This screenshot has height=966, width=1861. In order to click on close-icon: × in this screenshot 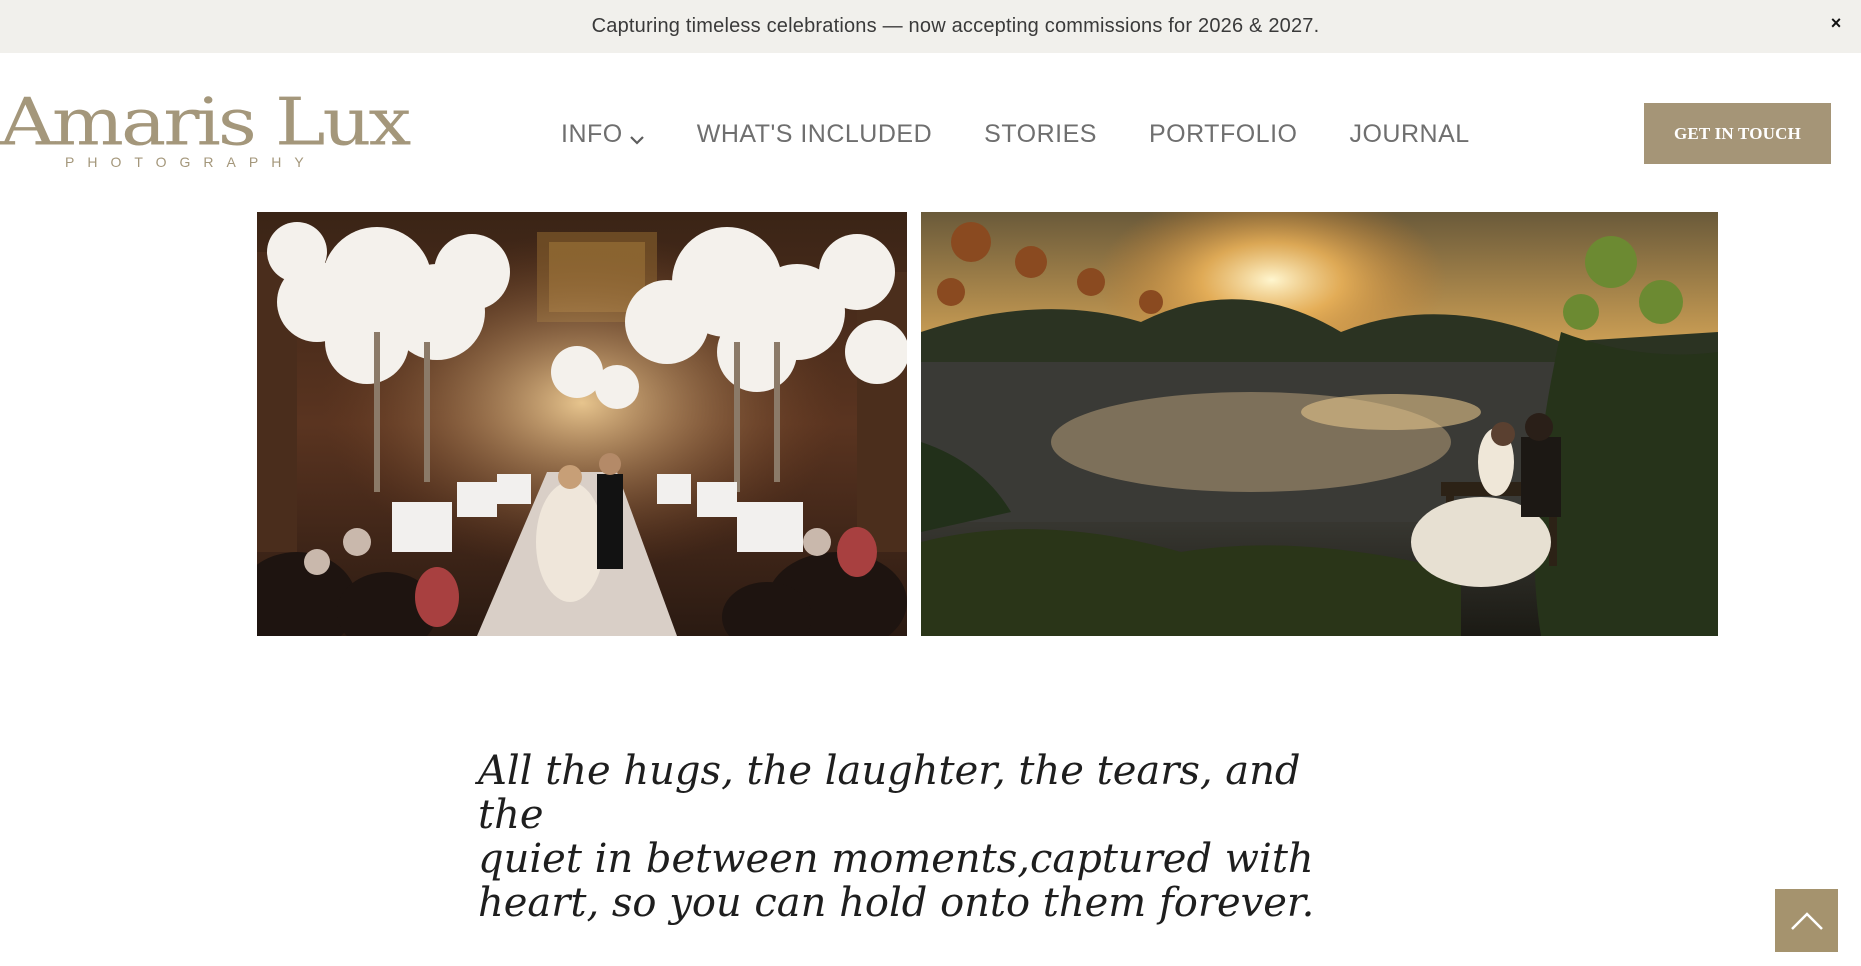, I will do `click(1836, 23)`.